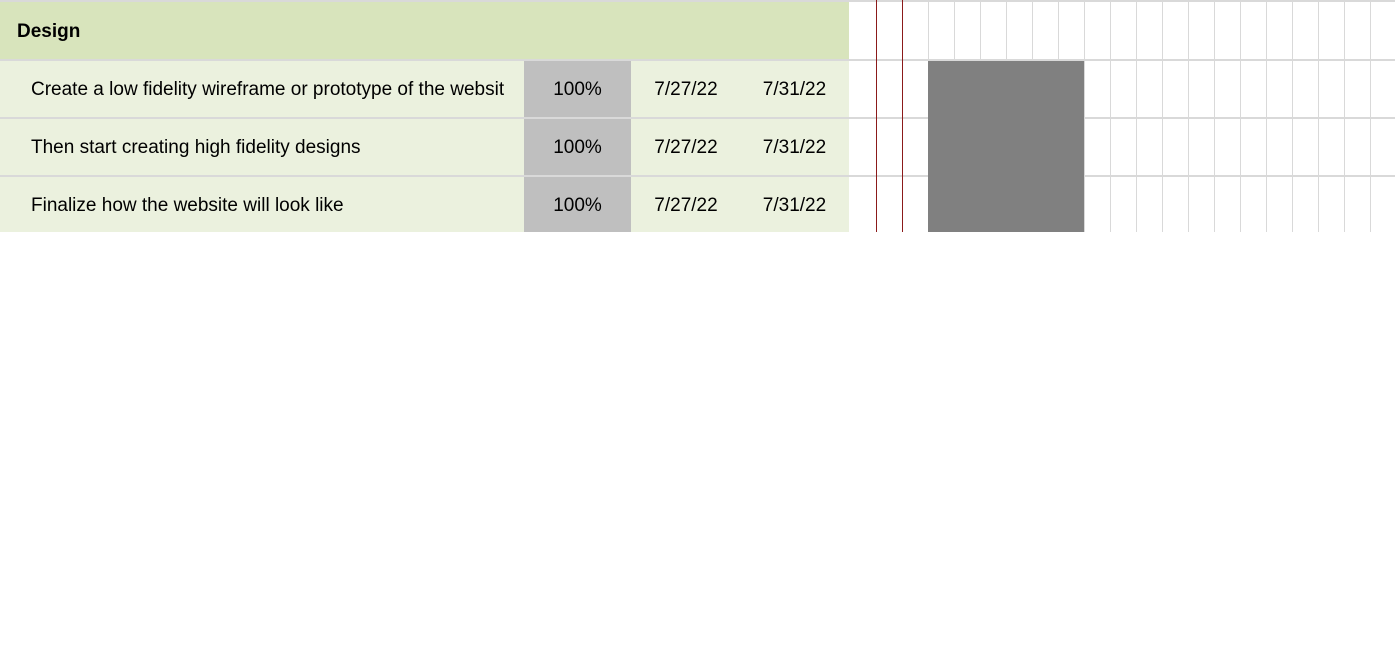 The image size is (1395, 648). I want to click on task-name-cell: Finalize how the website will look like, so click(277, 205).